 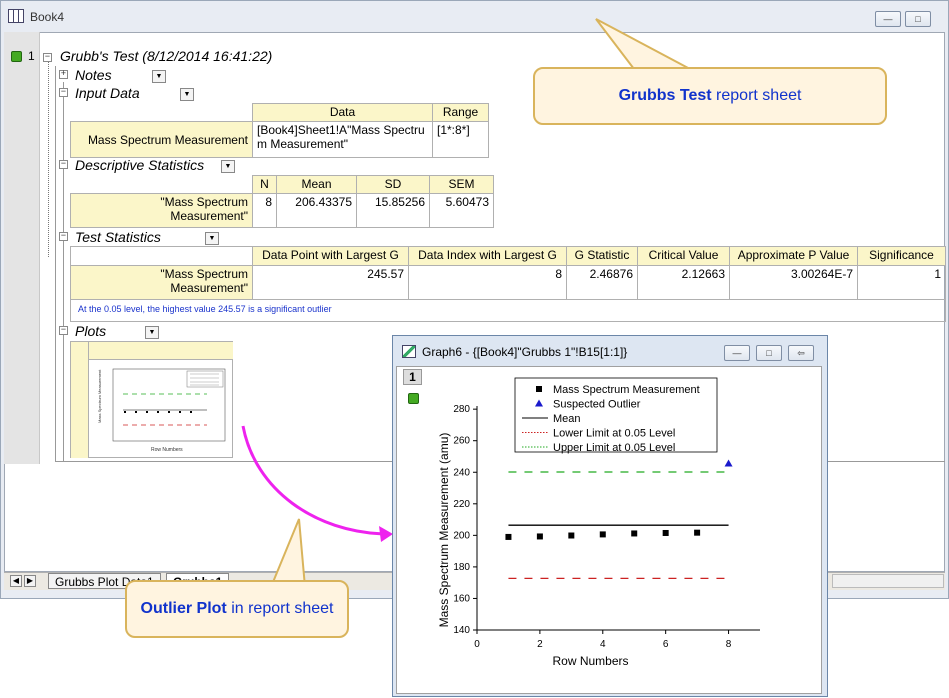 I want to click on callout-pointer, so click(x=643, y=44).